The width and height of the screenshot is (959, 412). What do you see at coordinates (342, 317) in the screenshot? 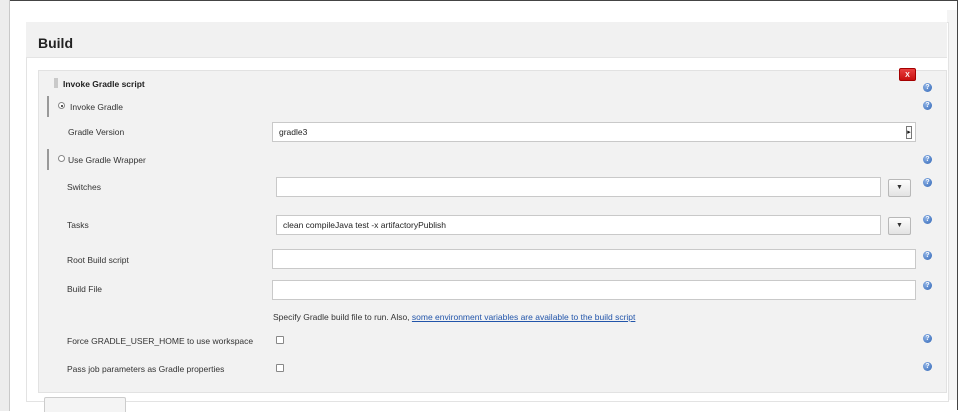
I see `build-file-hint-text: Specify Gradle build file to run. Also,` at bounding box center [342, 317].